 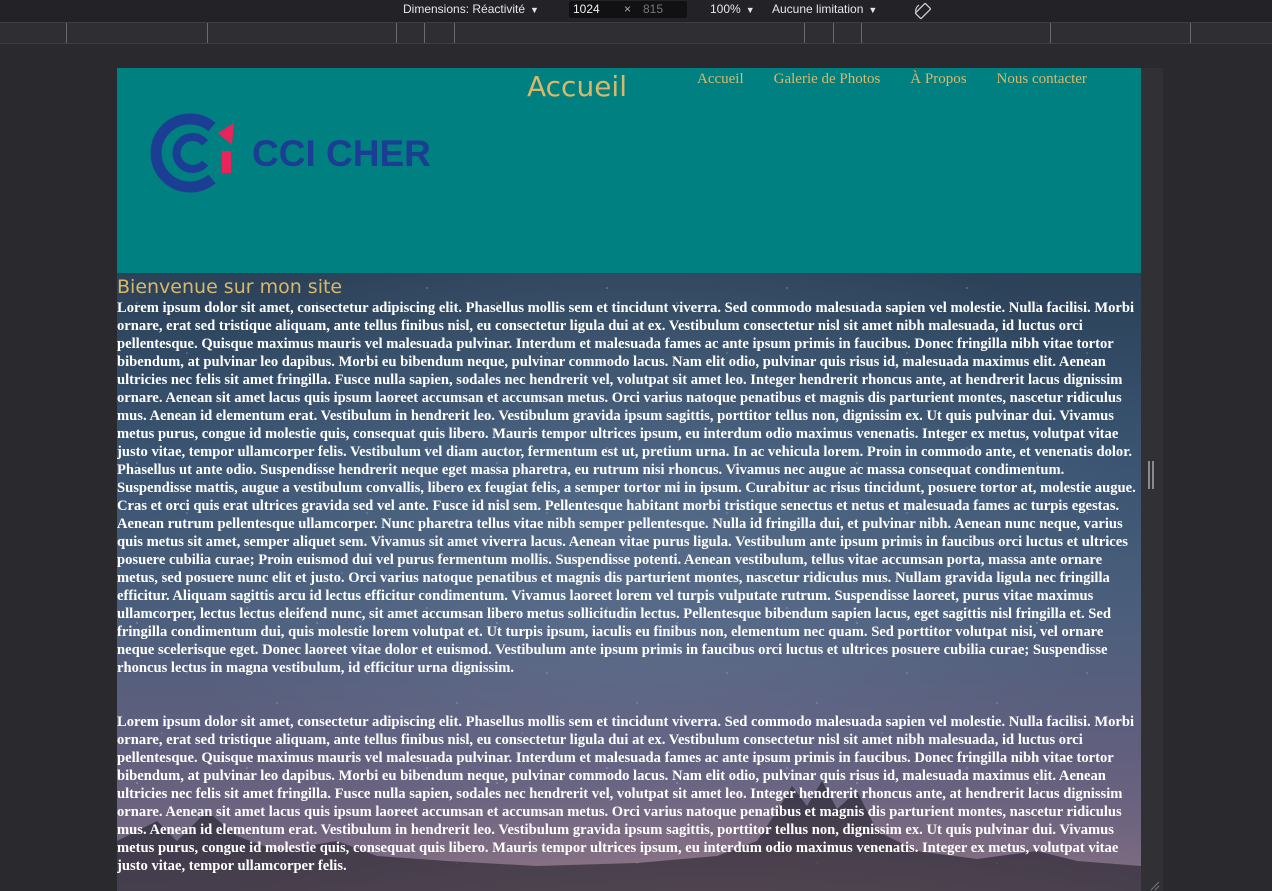 I want to click on times-symbol: ×, so click(x=628, y=9).